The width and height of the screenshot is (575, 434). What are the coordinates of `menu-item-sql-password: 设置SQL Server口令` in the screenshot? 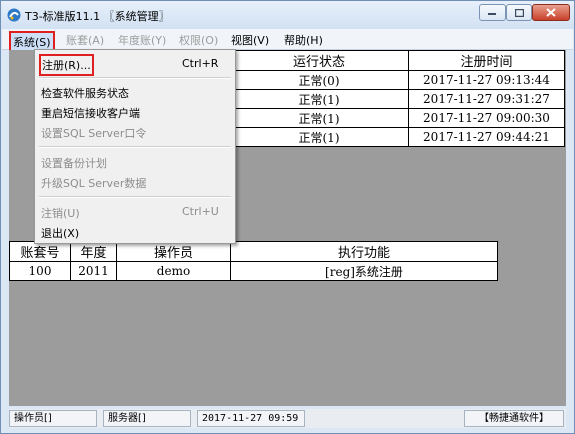 It's located at (135, 131).